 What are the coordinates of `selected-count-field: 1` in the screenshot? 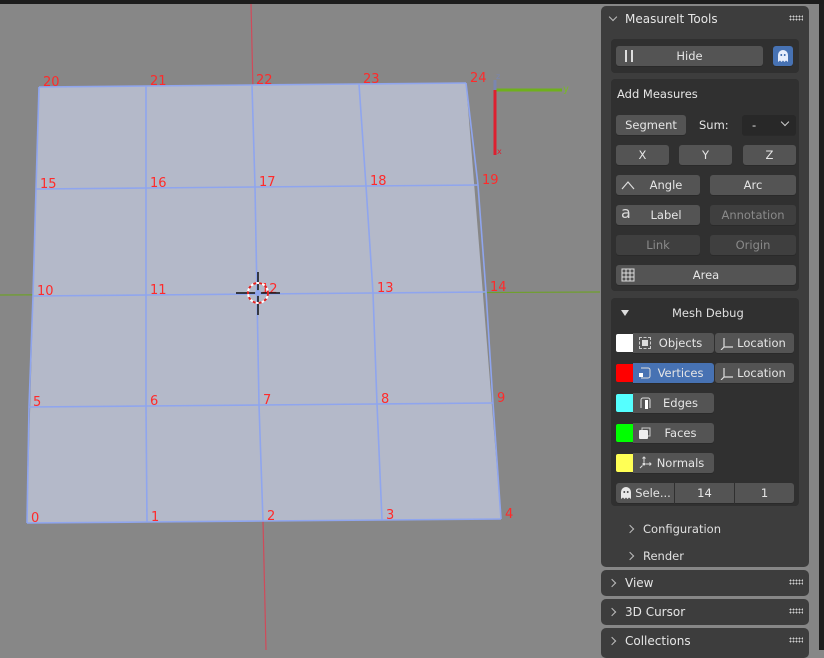 It's located at (764, 493).